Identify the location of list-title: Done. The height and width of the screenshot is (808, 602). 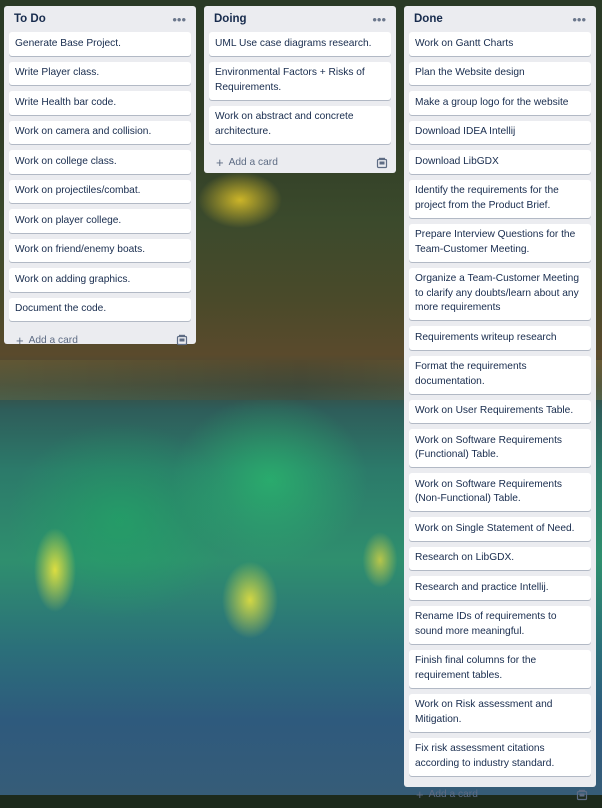
(492, 19).